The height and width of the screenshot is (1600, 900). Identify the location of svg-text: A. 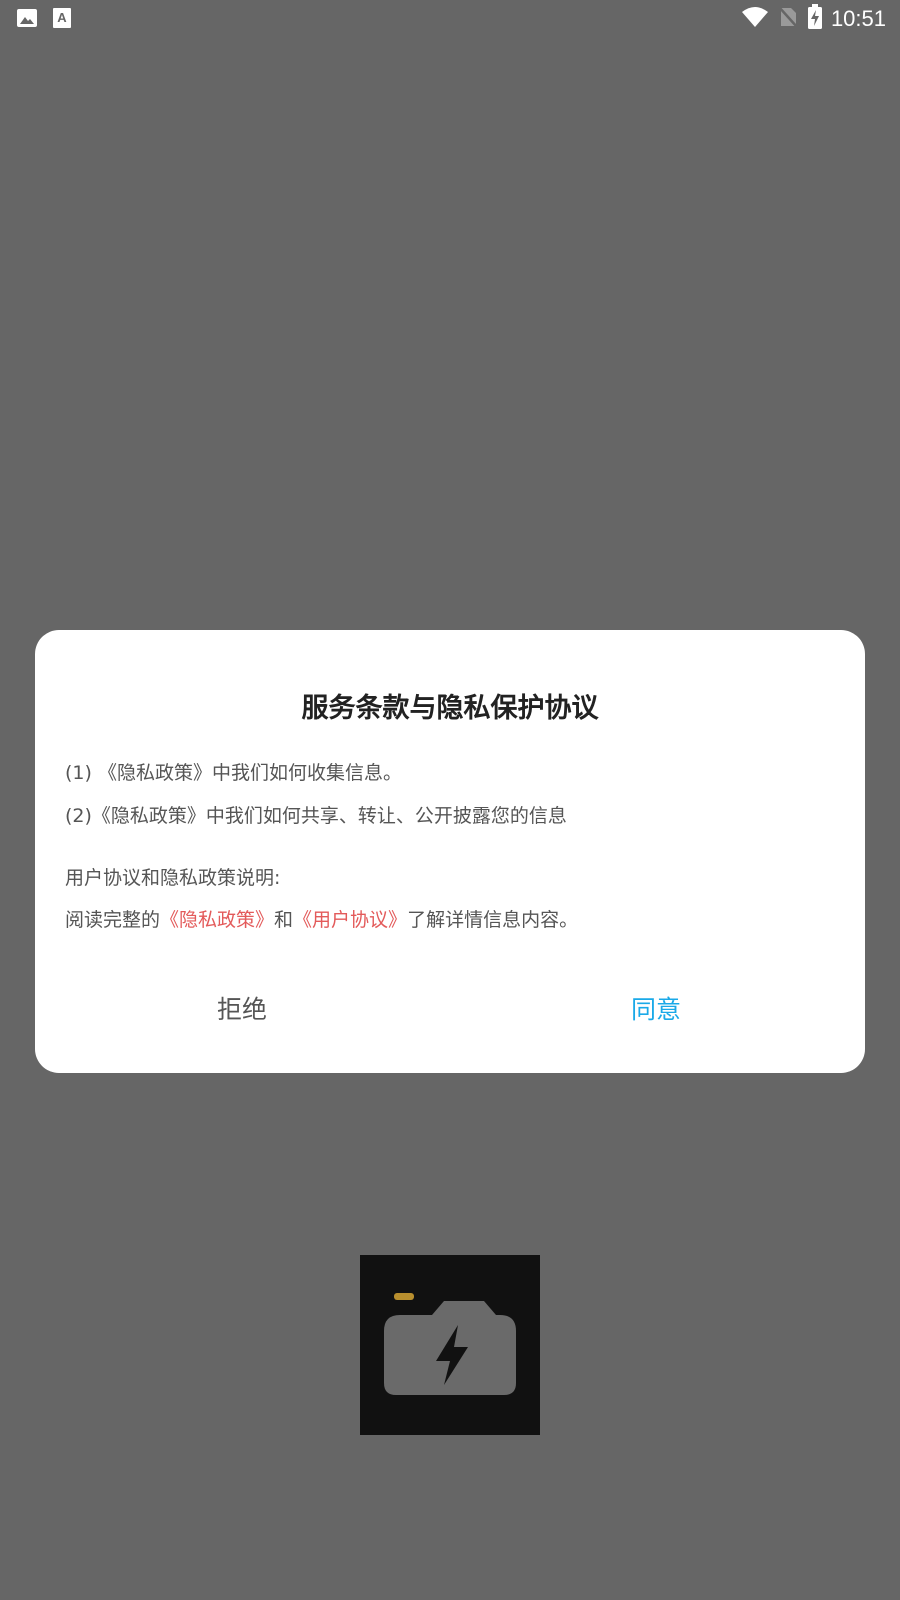
(62, 17).